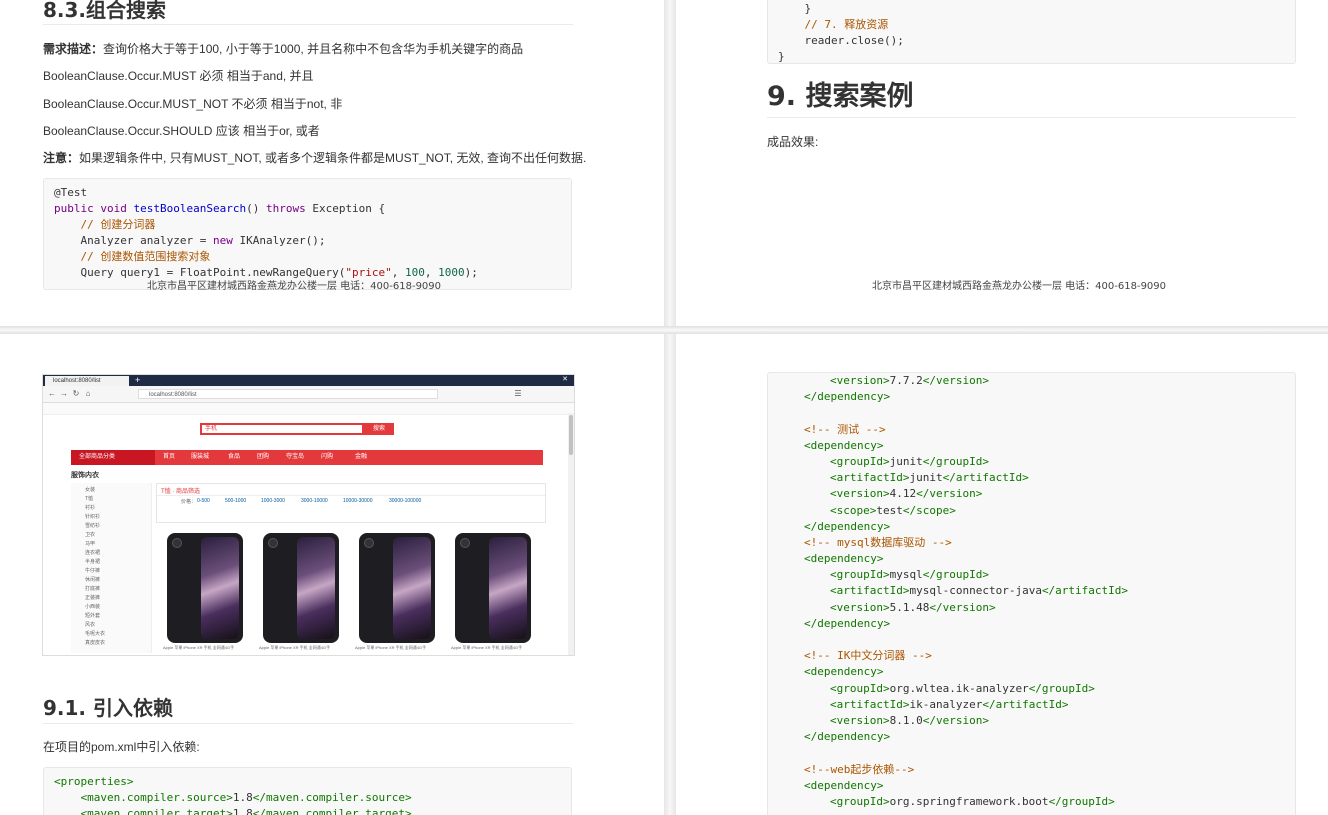 The image size is (1328, 815). I want to click on result-paragraph: 成品效果:, so click(793, 142).